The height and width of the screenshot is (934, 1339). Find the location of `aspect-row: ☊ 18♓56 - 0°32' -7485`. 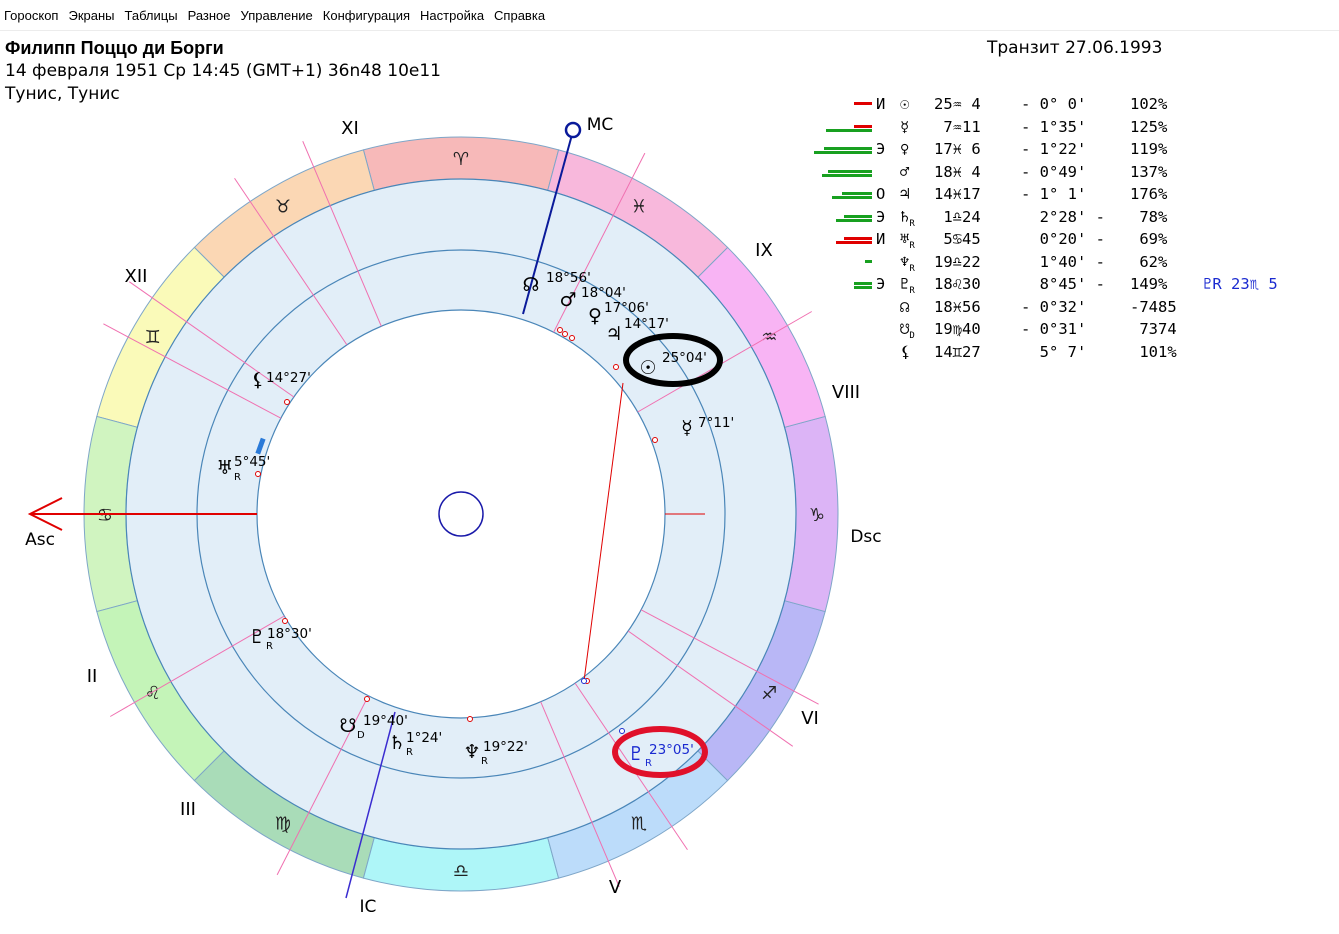

aspect-row: ☊ 18♓56 - 0°32' -7485 is located at coordinates (1070, 309).